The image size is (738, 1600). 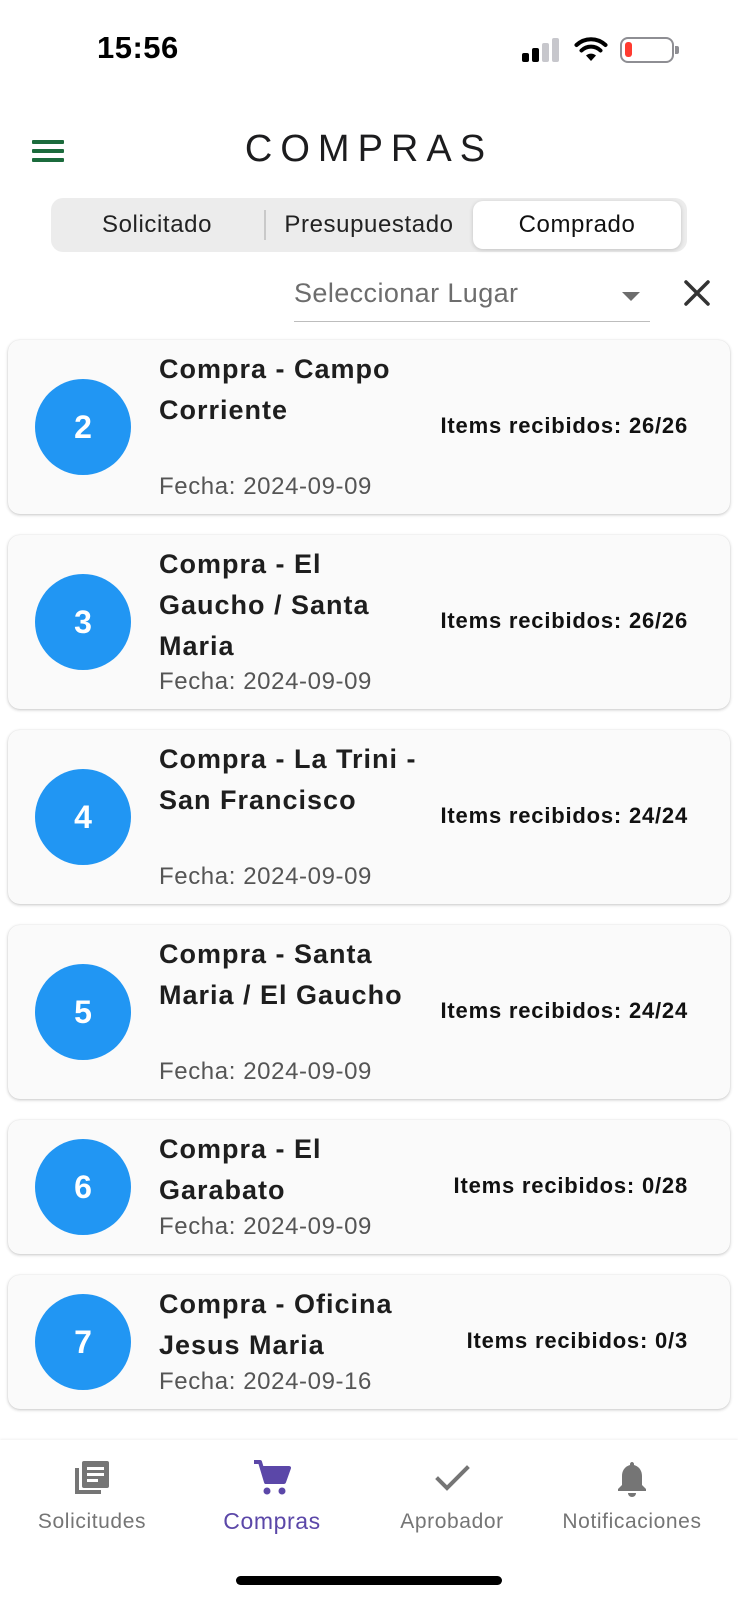 I want to click on close-icon, so click(x=697, y=293).